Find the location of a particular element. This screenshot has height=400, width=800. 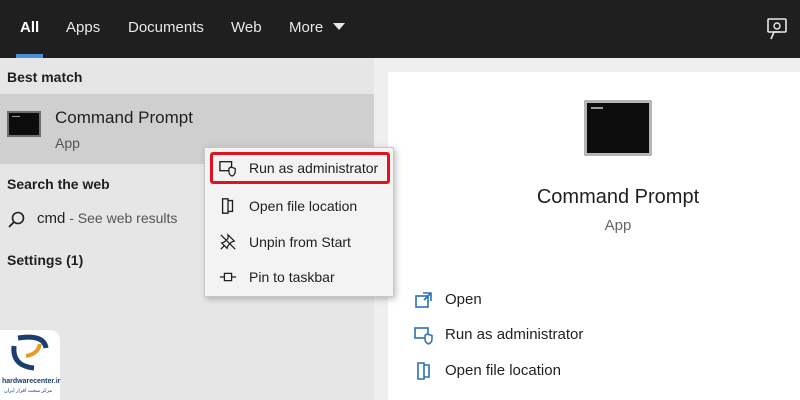

best-match-subtitle: App is located at coordinates (67, 143).